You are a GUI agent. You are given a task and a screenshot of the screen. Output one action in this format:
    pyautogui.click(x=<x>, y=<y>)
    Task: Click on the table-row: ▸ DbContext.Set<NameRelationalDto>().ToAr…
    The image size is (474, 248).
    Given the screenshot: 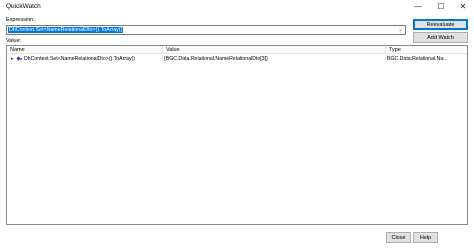 What is the action you would take?
    pyautogui.click(x=237, y=59)
    